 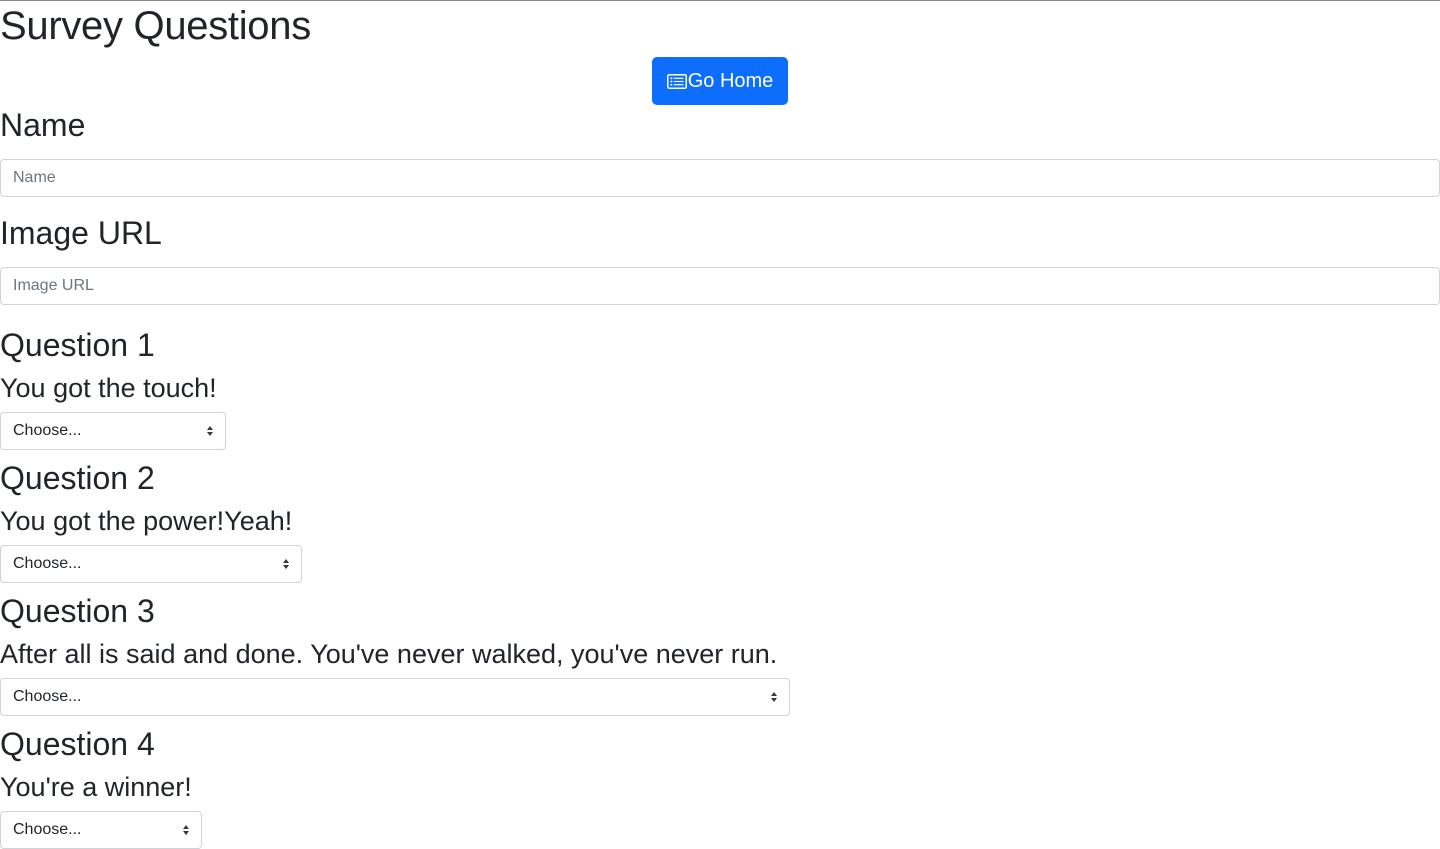 I want to click on go-home-button: Go Home, so click(x=720, y=81).